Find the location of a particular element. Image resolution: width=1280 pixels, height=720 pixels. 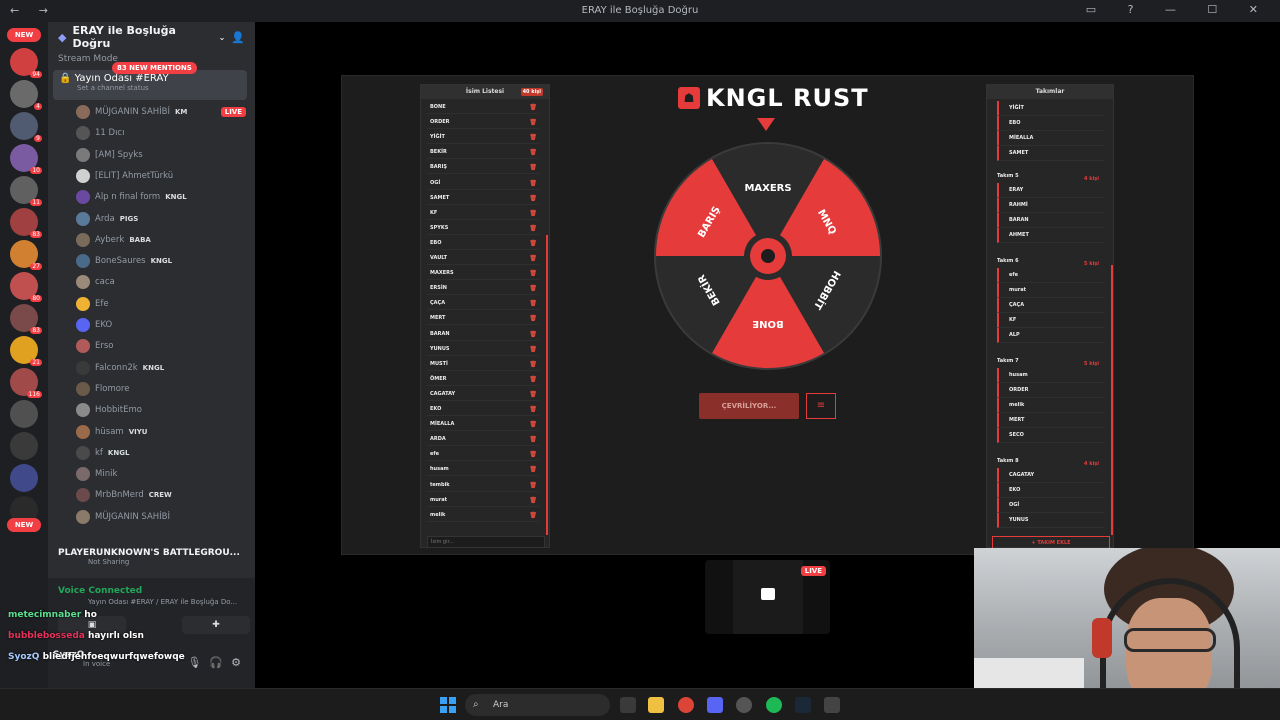

voice-member: Minik is located at coordinates (161, 474).